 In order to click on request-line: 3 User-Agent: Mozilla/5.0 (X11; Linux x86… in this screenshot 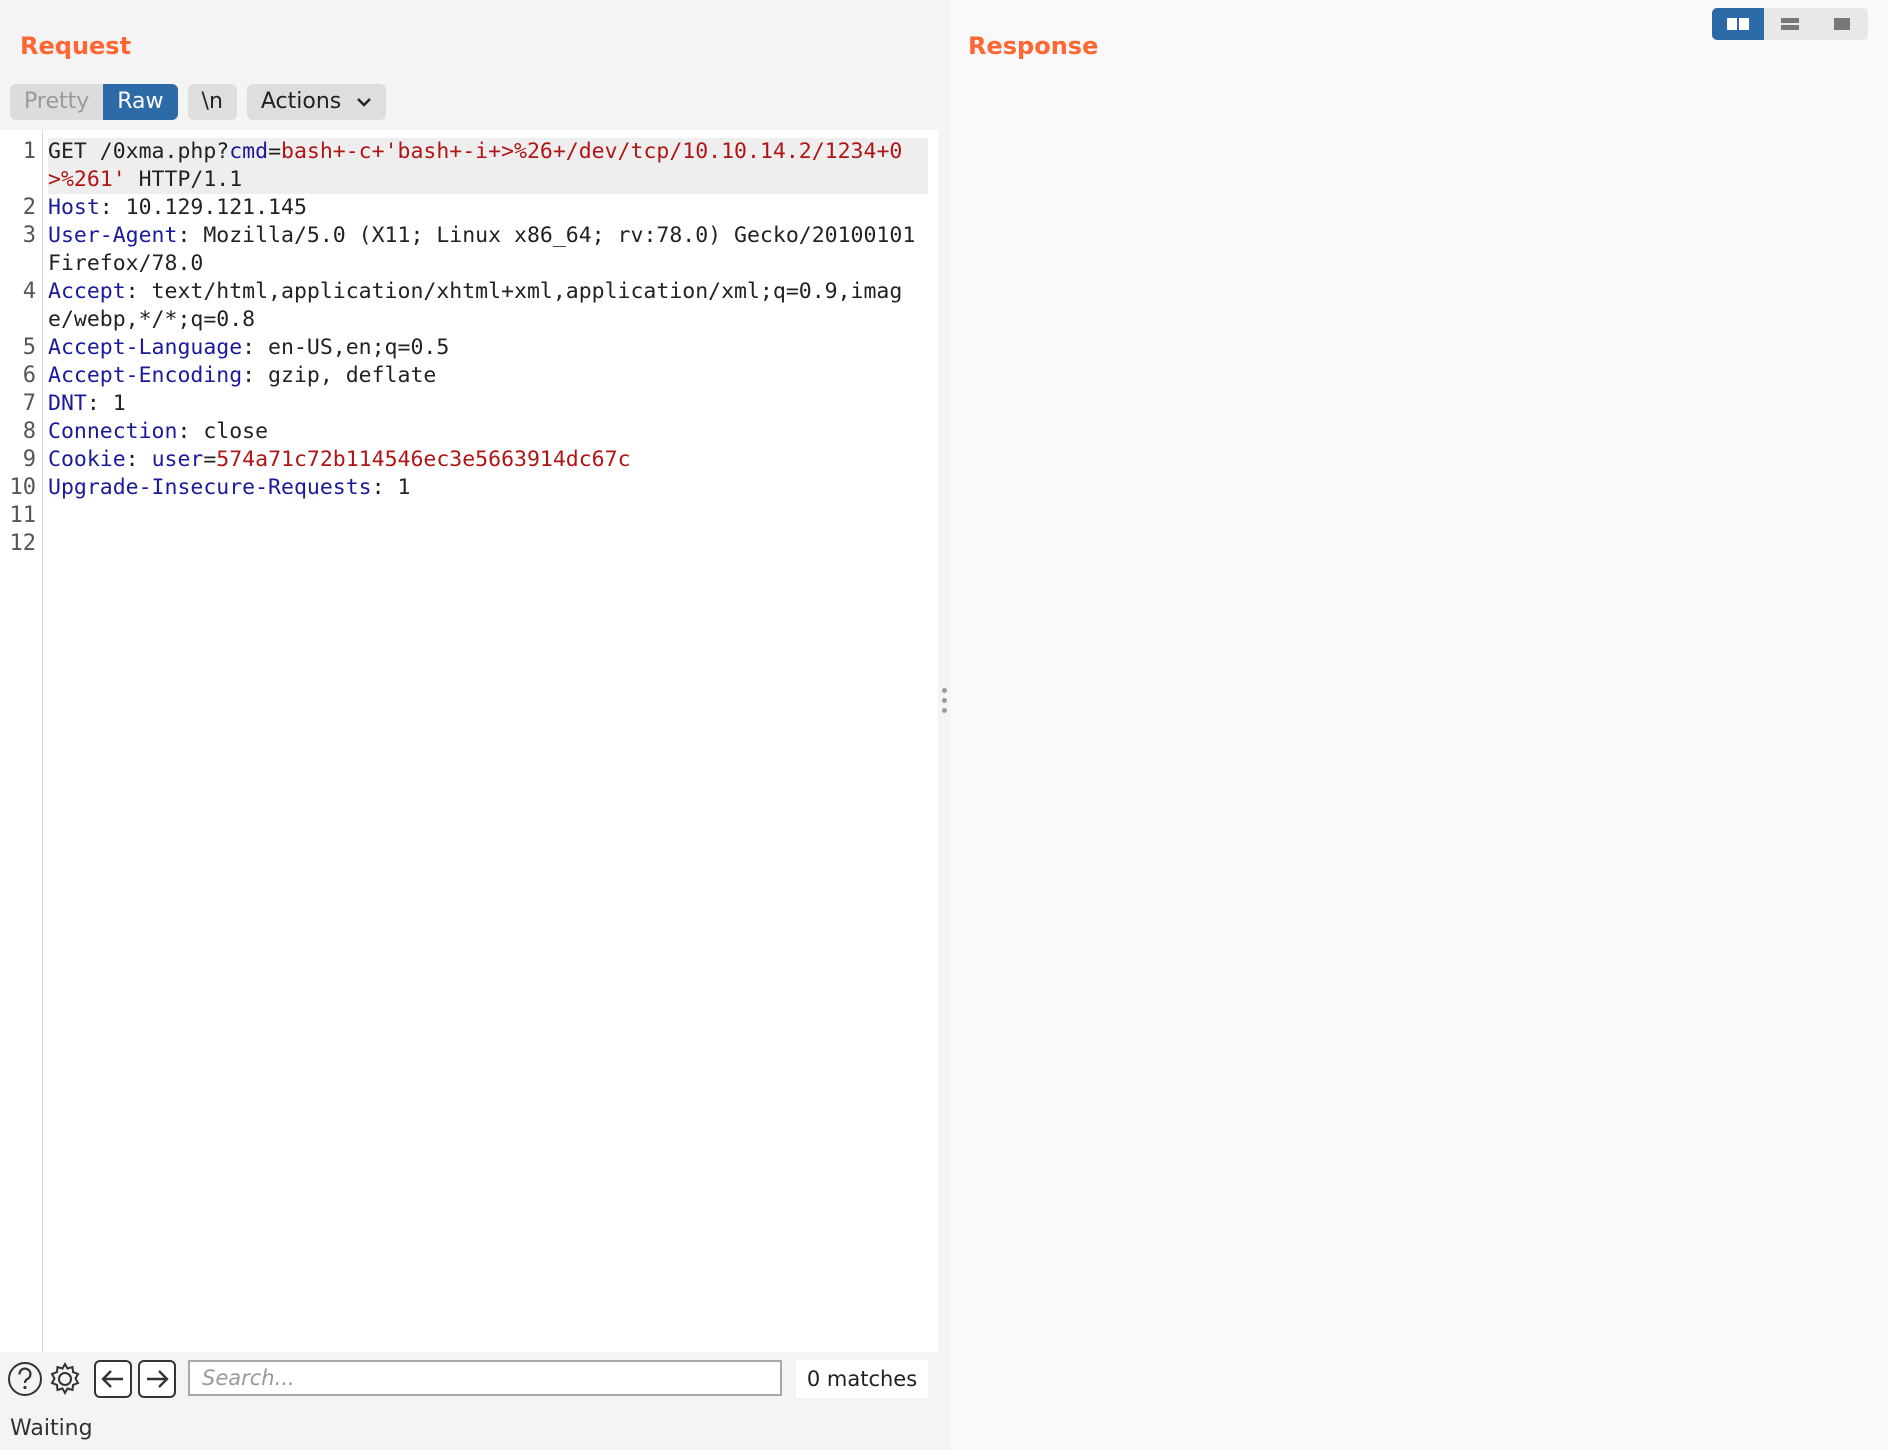, I will do `click(469, 250)`.